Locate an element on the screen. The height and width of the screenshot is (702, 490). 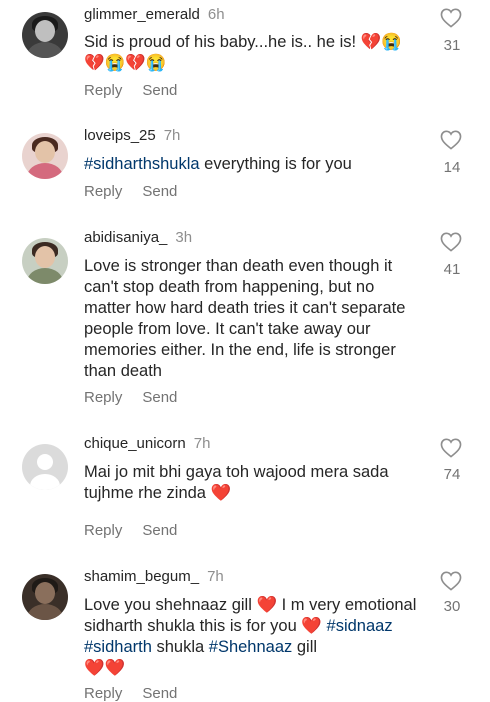
username: loveips_25 is located at coordinates (120, 135).